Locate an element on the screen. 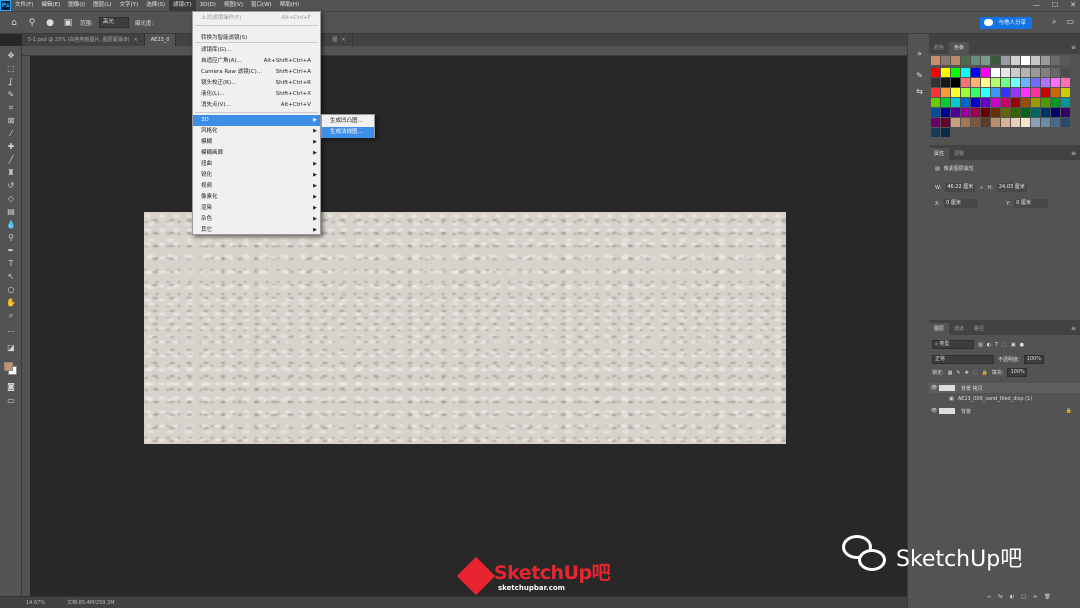  document-size: 文档:85.4M/259.3M is located at coordinates (90, 602).